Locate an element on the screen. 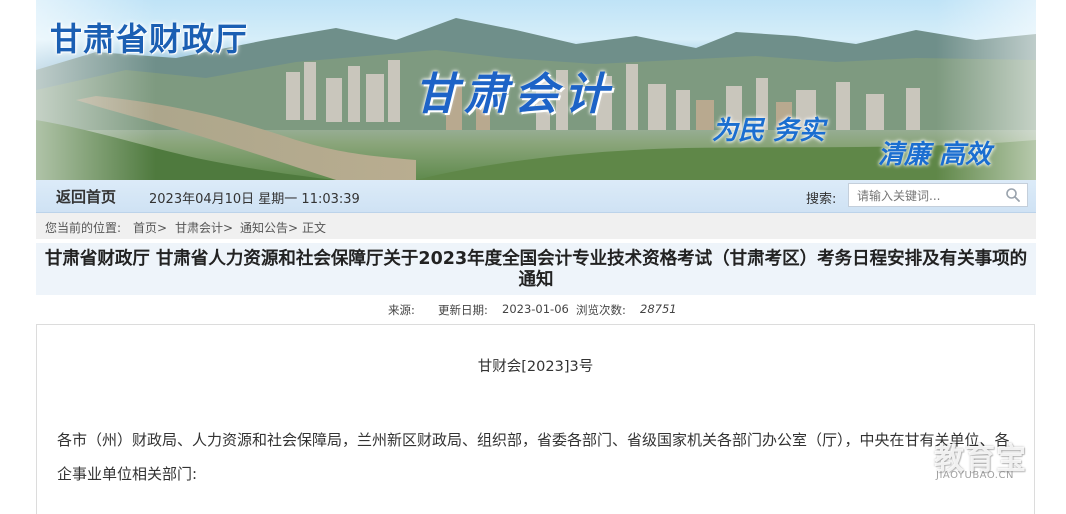 This screenshot has width=1066, height=514. watermark-url: JIAOYUBAO.CN is located at coordinates (975, 475).